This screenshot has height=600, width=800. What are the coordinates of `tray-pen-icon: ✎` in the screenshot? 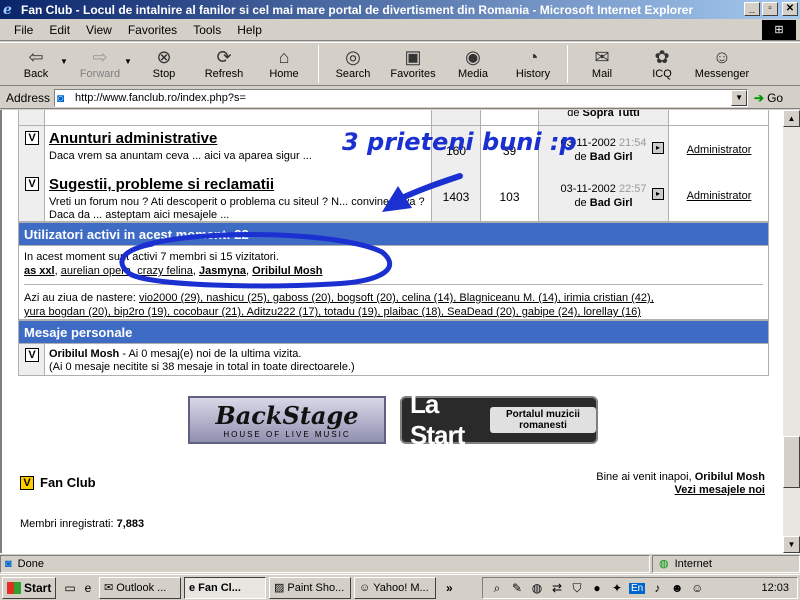 It's located at (517, 588).